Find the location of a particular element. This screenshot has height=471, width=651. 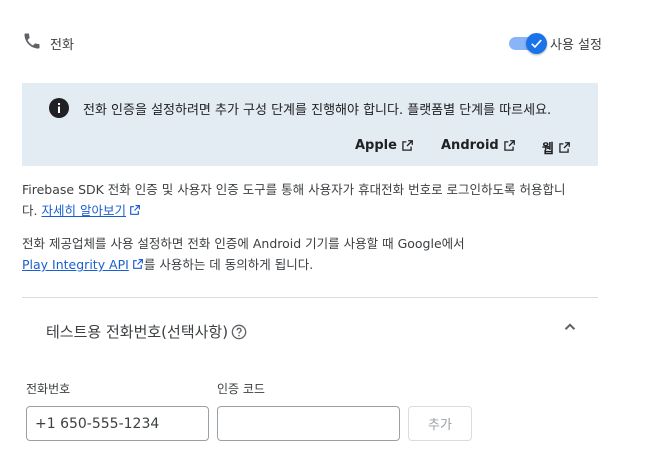

check-icon is located at coordinates (536, 43).